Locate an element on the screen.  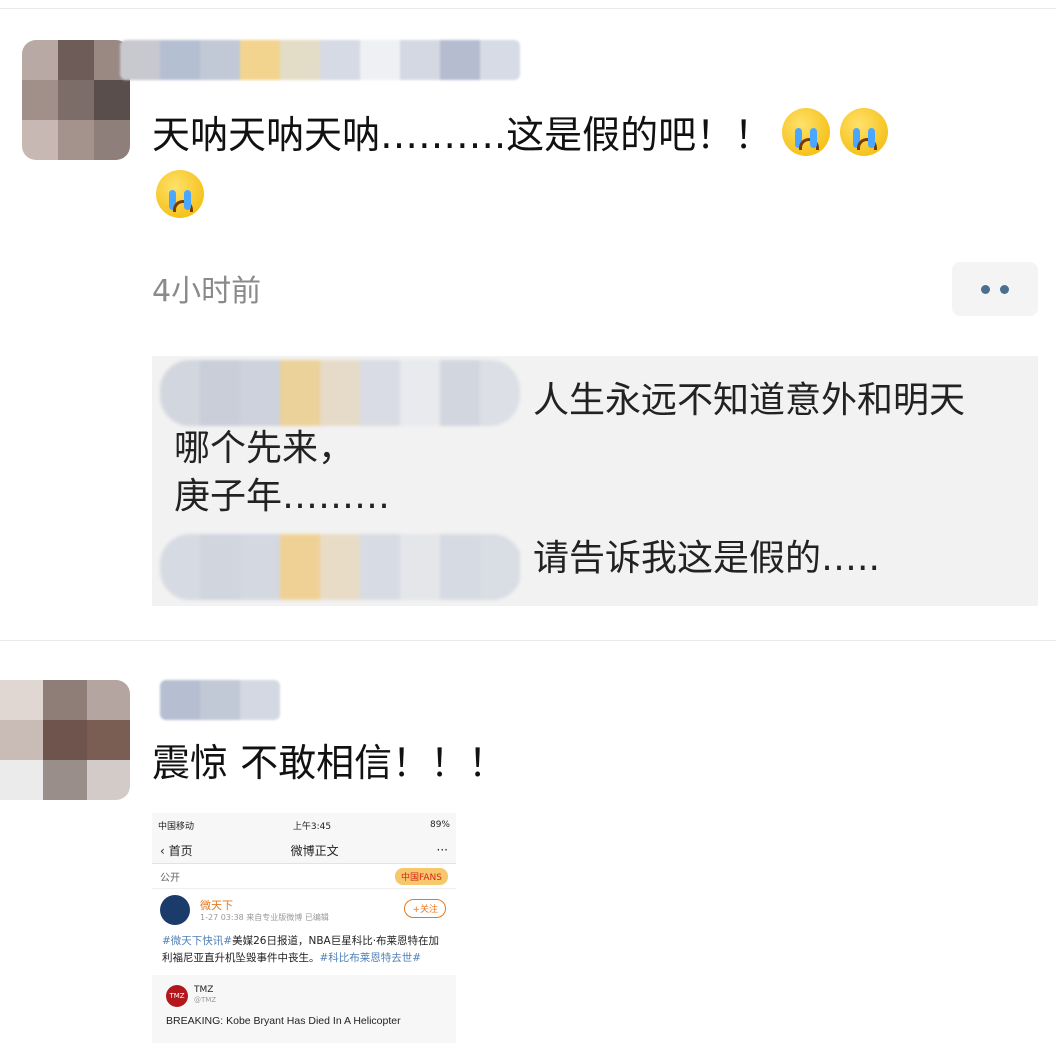
comment-divider is located at coordinates (528, 640).